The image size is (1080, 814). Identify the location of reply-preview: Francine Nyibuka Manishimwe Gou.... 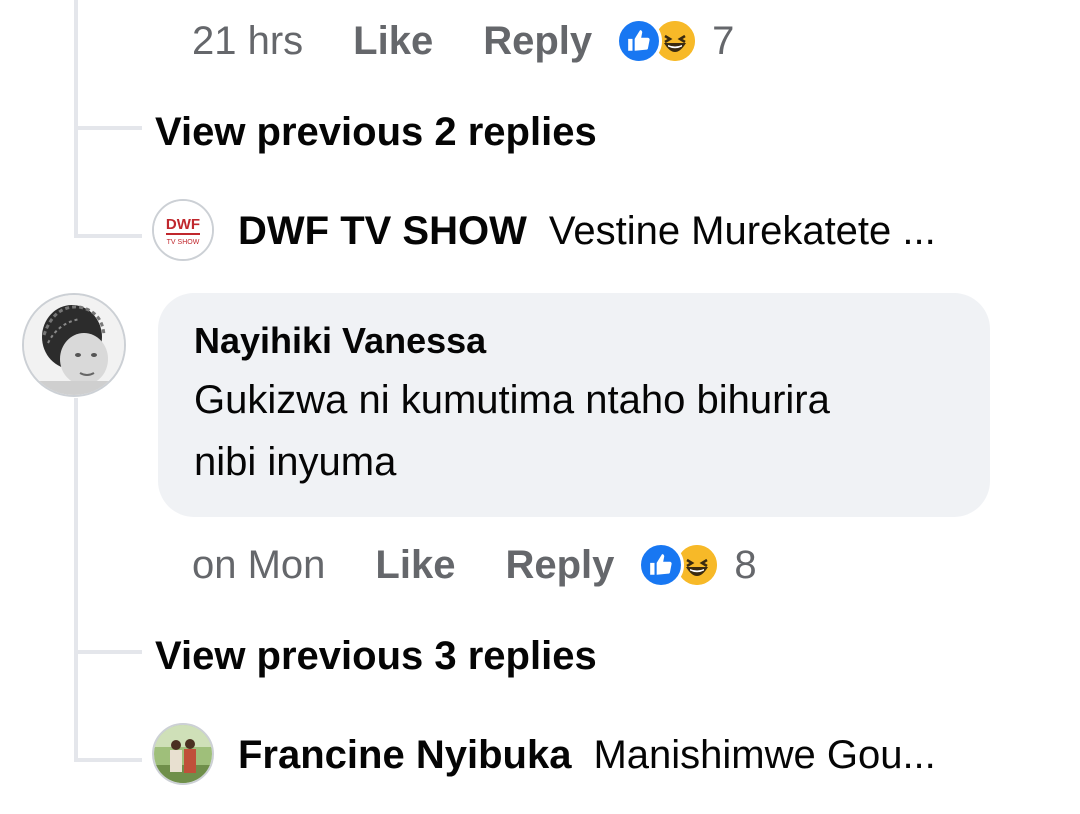
(643, 755).